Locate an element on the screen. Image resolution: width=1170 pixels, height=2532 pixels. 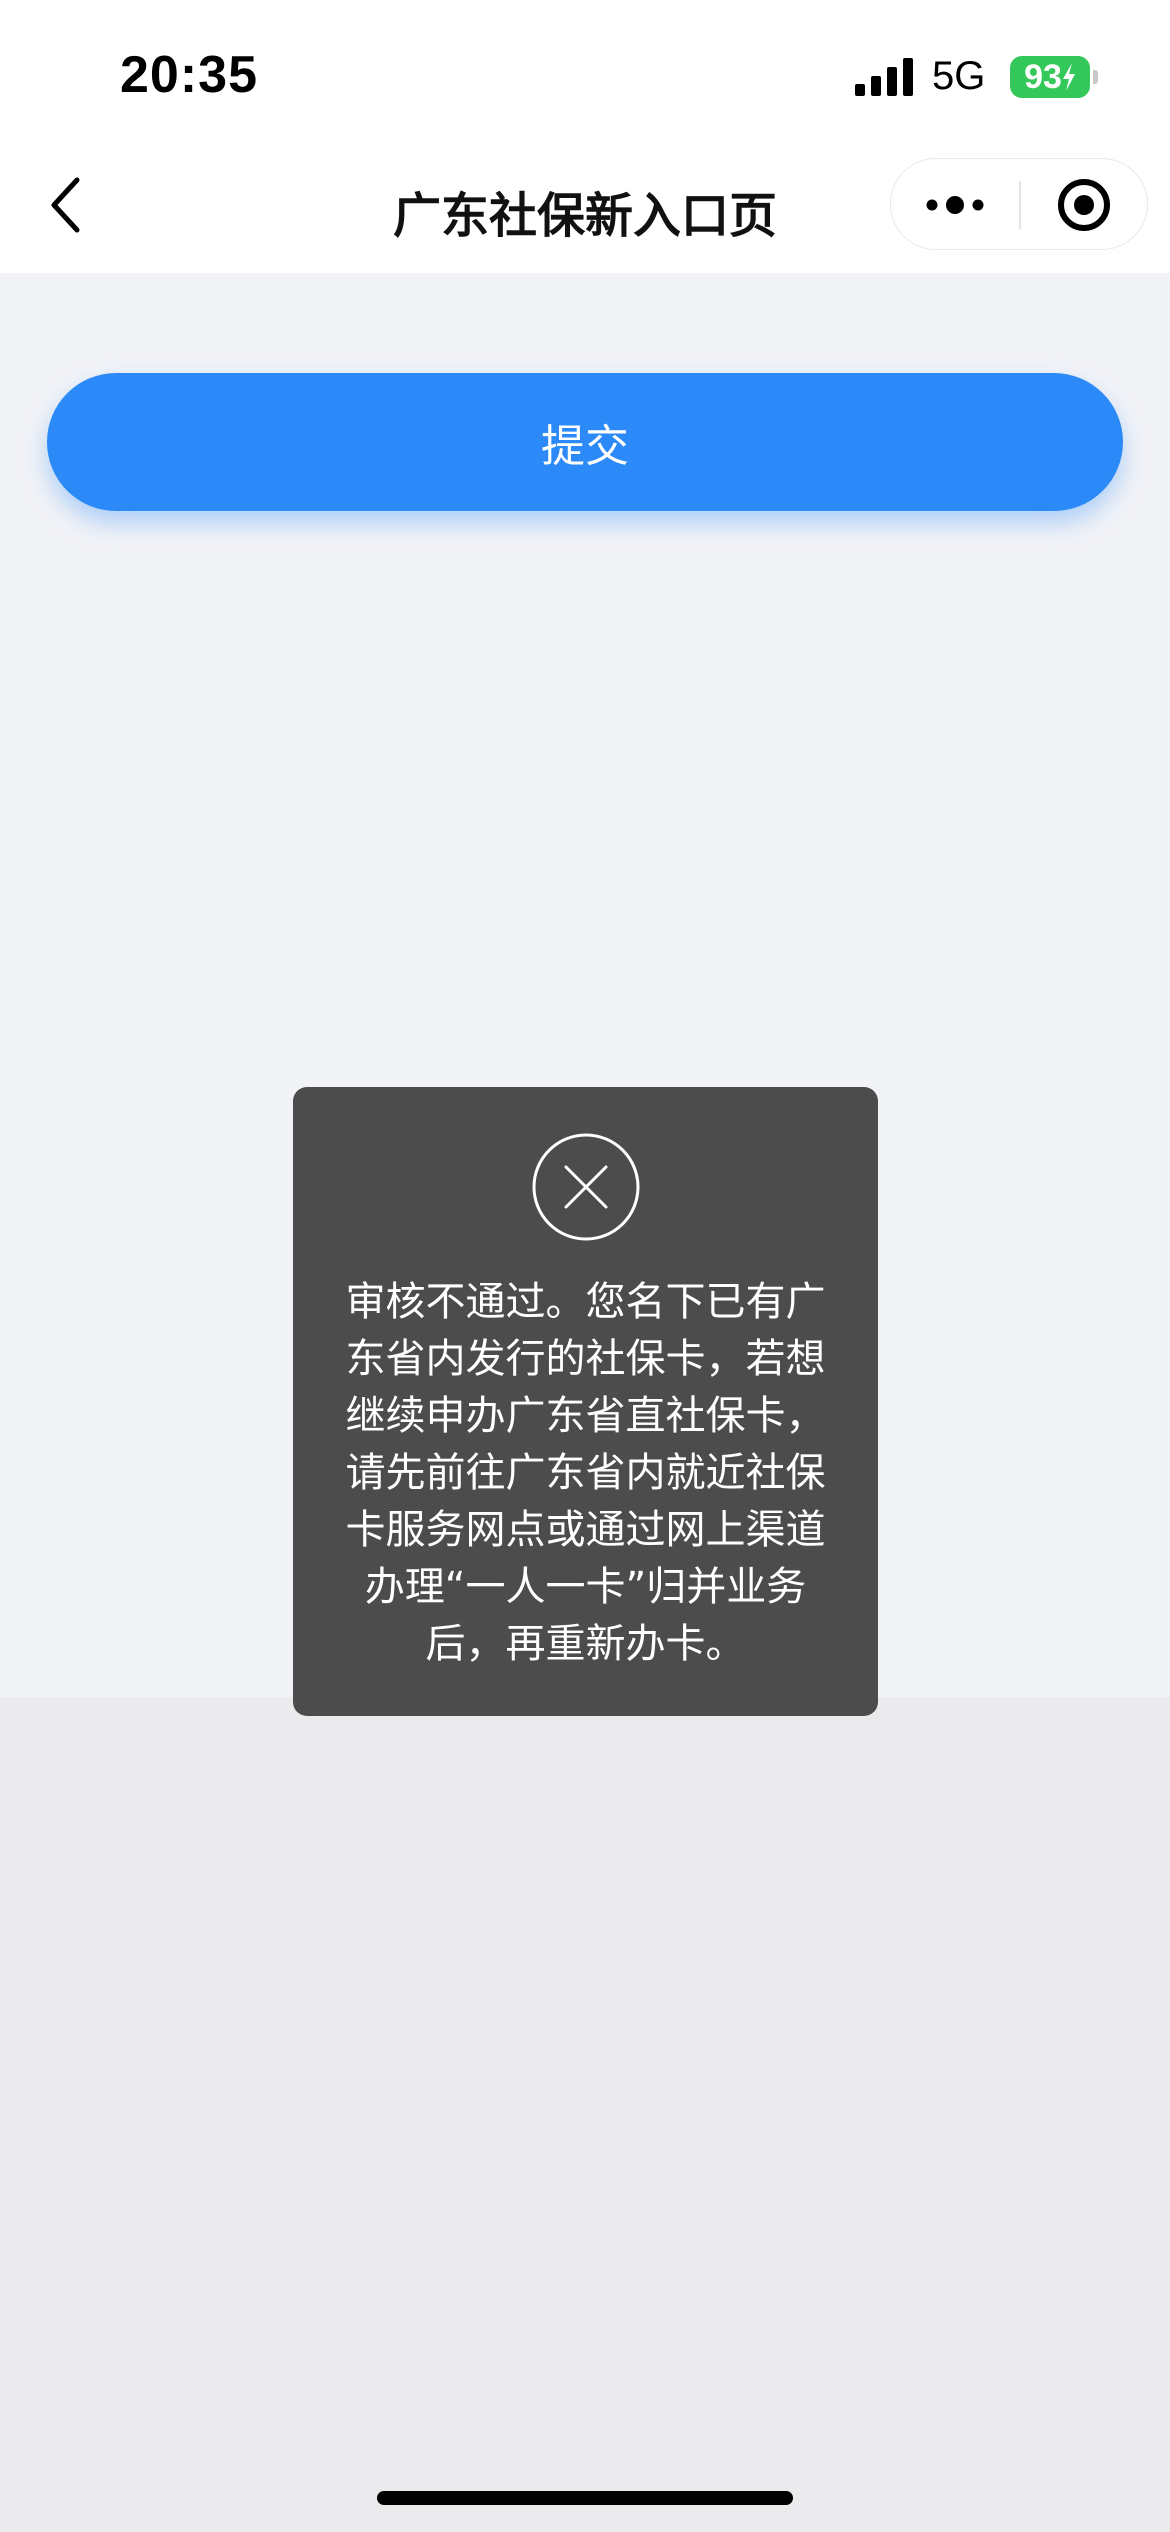
chevron-left-icon is located at coordinates (65, 205).